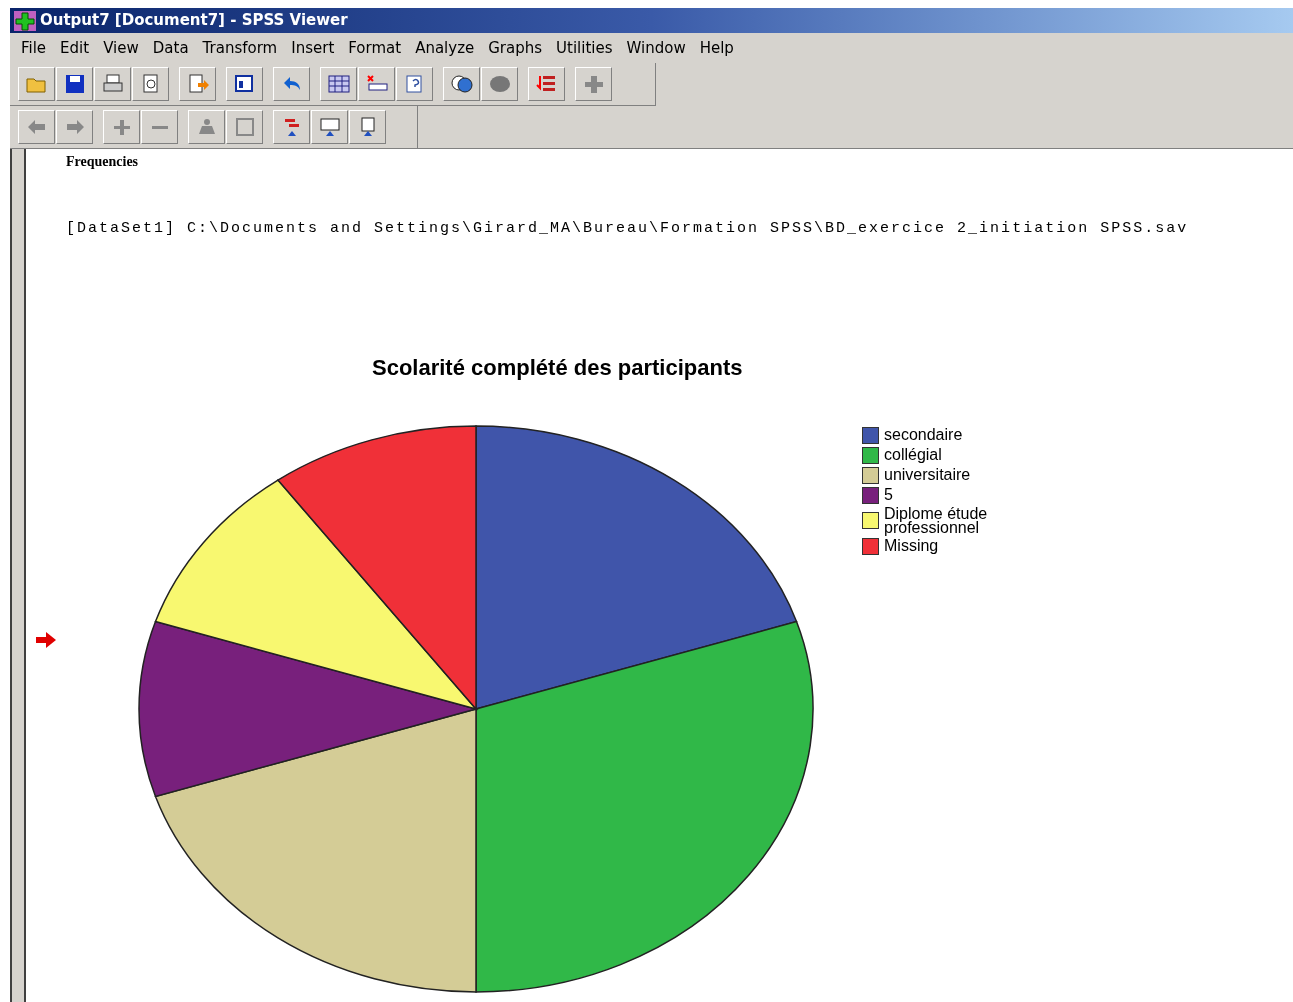 This screenshot has height=1002, width=1293. What do you see at coordinates (291, 127) in the screenshot?
I see `bars-icon` at bounding box center [291, 127].